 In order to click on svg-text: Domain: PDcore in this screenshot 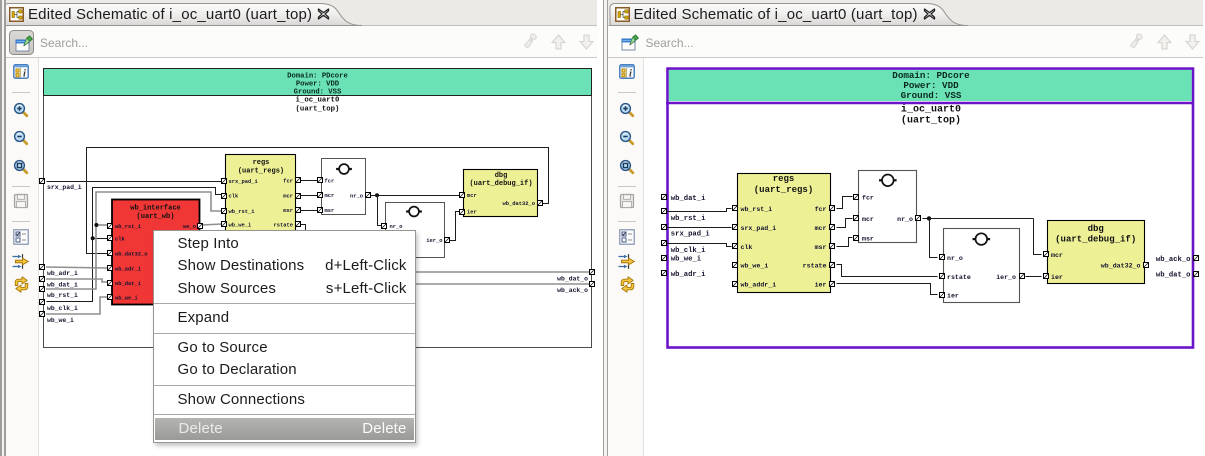, I will do `click(317, 76)`.